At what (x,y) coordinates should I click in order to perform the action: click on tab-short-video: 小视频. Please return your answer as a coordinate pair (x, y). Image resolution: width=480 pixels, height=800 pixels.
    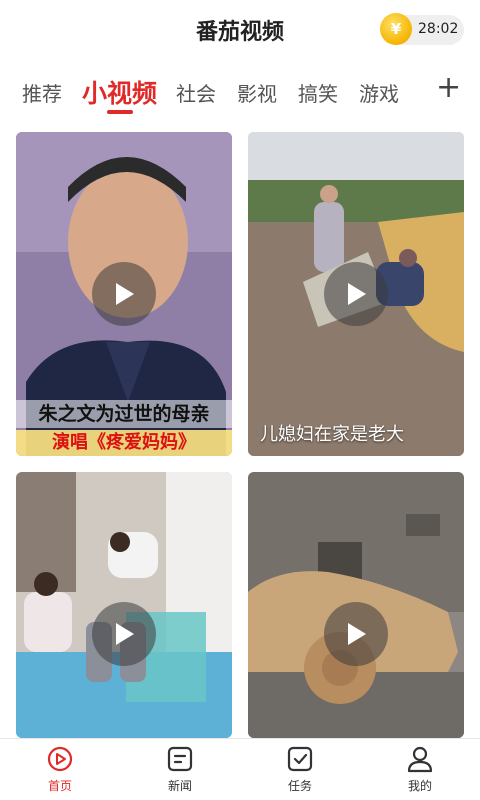
    Looking at the image, I should click on (119, 92).